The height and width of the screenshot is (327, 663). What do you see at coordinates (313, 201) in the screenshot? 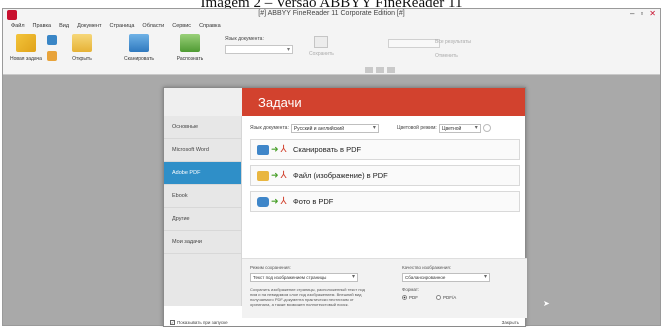
I see `task-label: Фото в PDF` at bounding box center [313, 201].